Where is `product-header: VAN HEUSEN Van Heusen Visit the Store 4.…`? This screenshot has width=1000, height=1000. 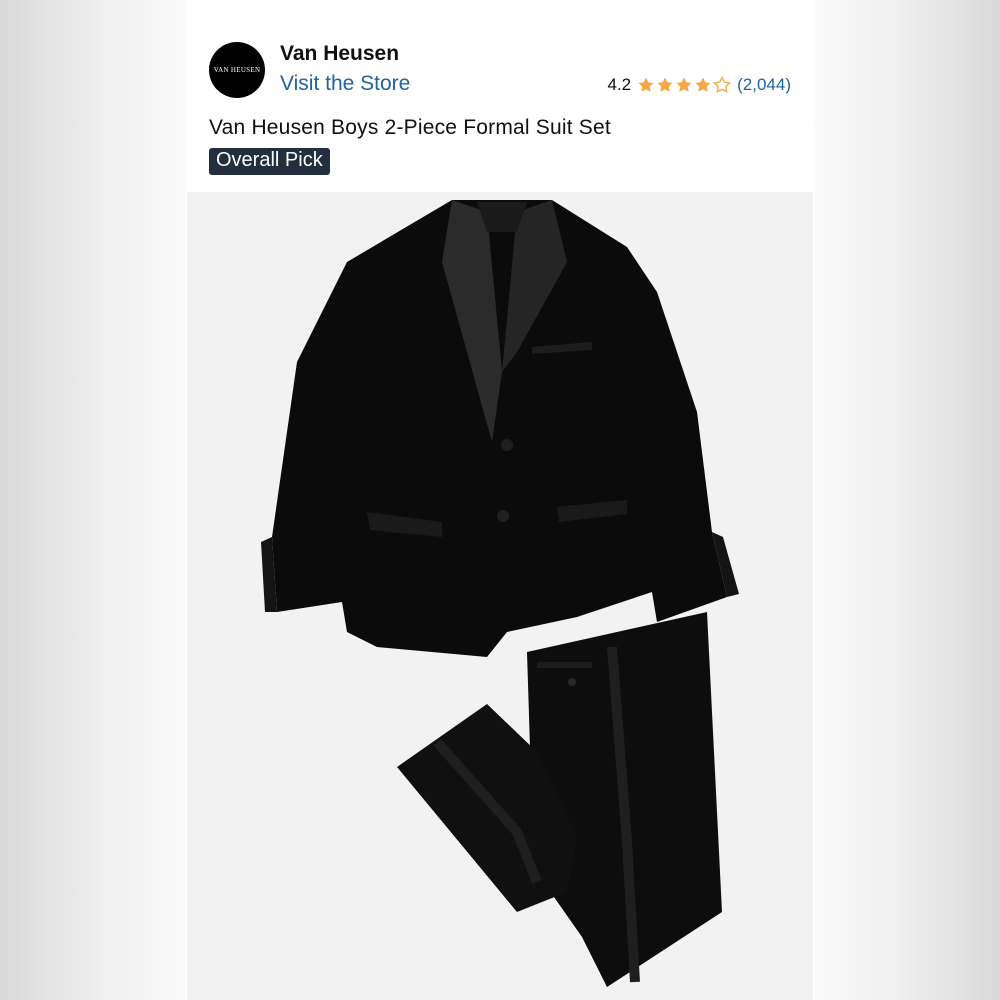
product-header: VAN HEUSEN Van Heusen Visit the Store 4.… is located at coordinates (500, 96).